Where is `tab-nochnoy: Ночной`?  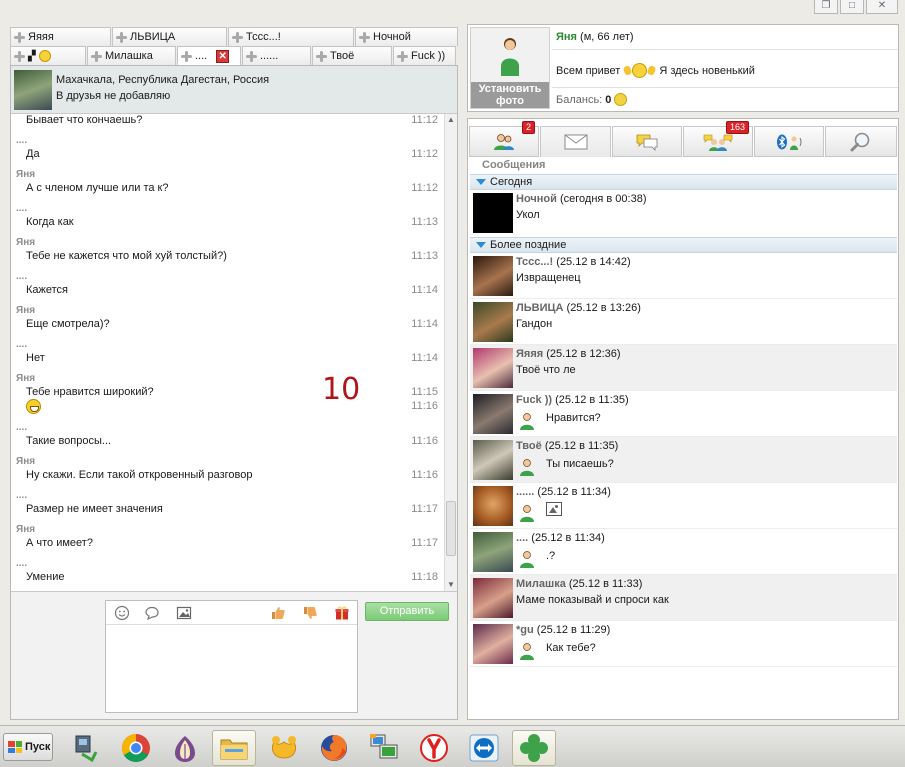 tab-nochnoy: Ночной is located at coordinates (406, 36).